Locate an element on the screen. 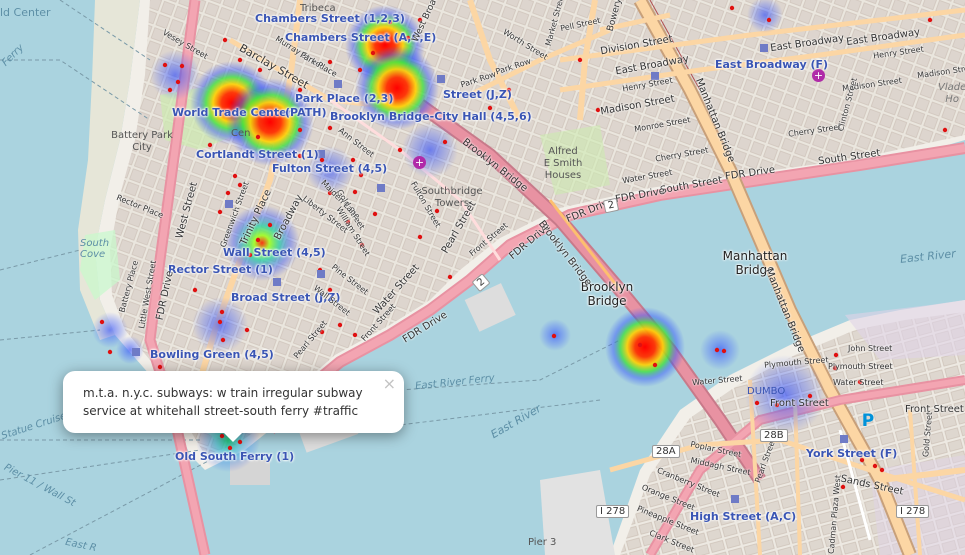 This screenshot has height=555, width=965. station-label-york: York Street (F) is located at coordinates (851, 453).